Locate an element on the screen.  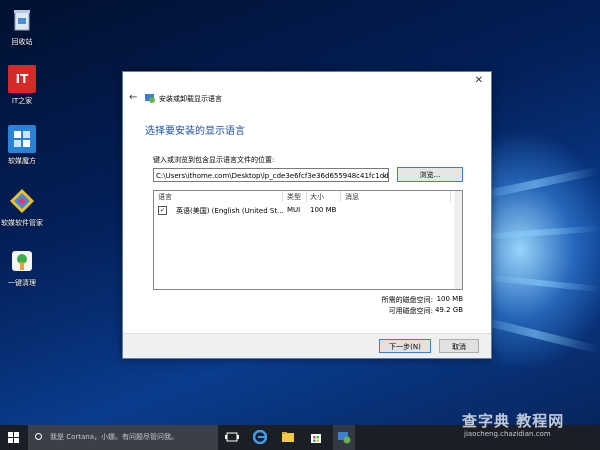
cortana-search-box: 我是 Cortana，小娜。有问题尽管问我。 is located at coordinates (123, 437).